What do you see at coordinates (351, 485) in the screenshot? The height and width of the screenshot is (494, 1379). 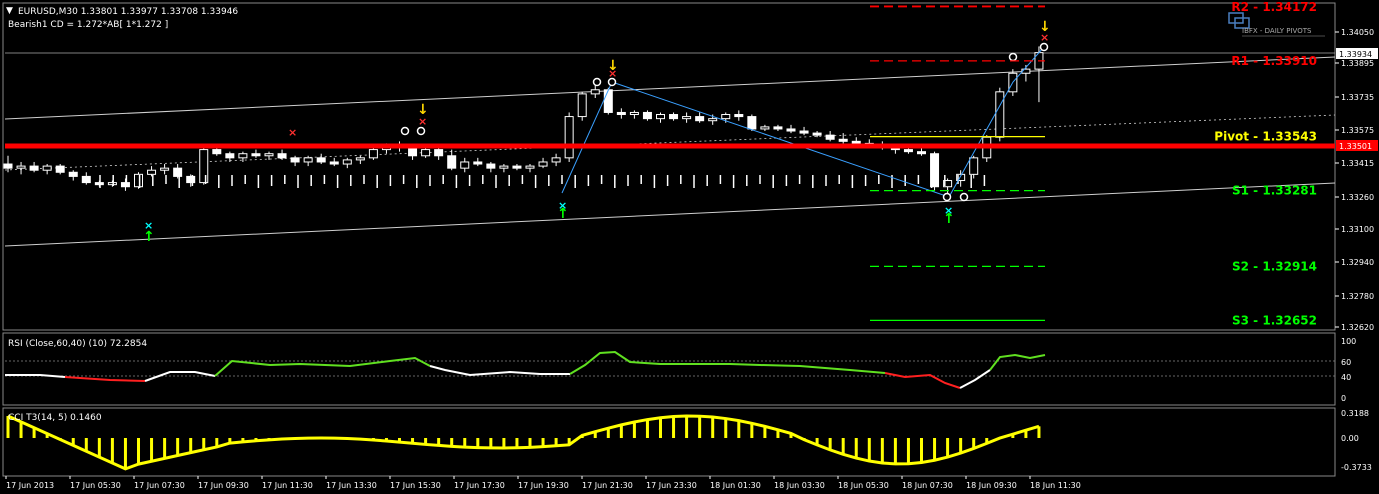 I see `time-tick-label: 17 Jun 13:30` at bounding box center [351, 485].